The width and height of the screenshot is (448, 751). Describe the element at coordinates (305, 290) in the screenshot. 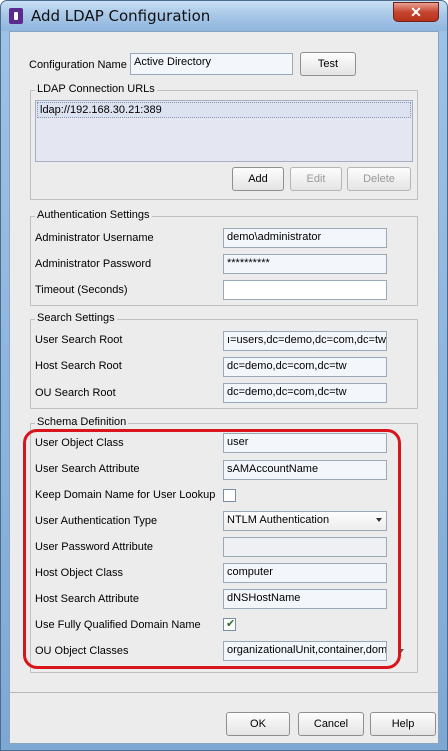

I see `timeout-input` at that location.